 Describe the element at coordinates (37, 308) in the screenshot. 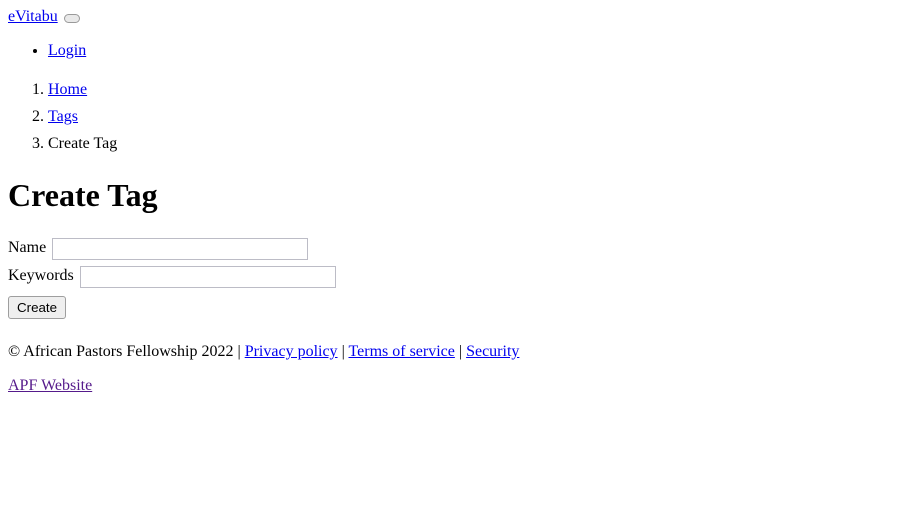

I see `create-button: Create` at that location.